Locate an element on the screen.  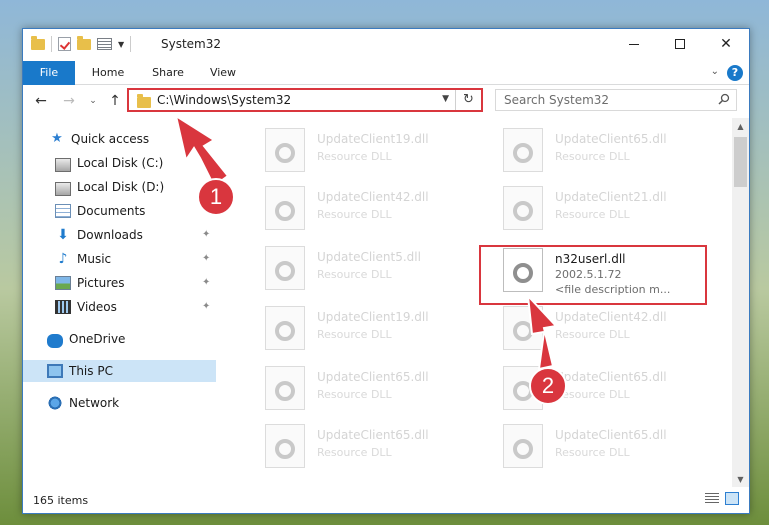
file-item: UpdateClient21.dll Resource DLL is located at coordinates (600, 208).